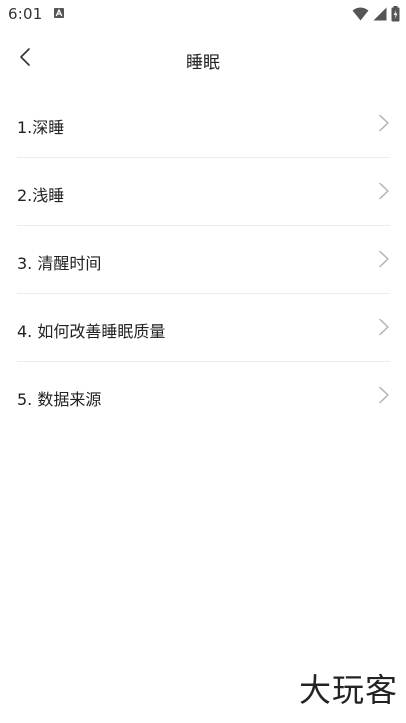 The width and height of the screenshot is (406, 723). Describe the element at coordinates (59, 399) in the screenshot. I see `list-item-label: 5. 数据来源` at that location.